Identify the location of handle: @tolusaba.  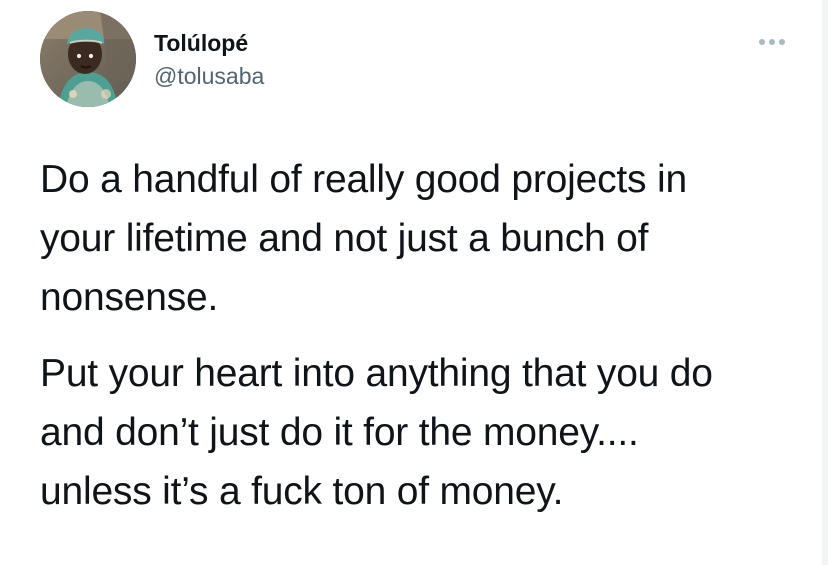
(209, 76).